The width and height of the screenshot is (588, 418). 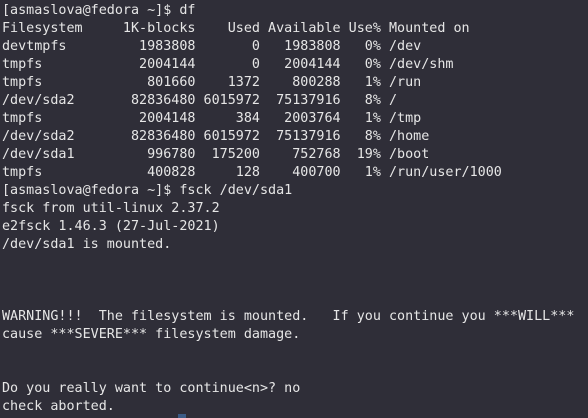 What do you see at coordinates (212, 118) in the screenshot?
I see `terminal-line-df-row: tmpfs 2004148 384 2003764 1% /tmp` at bounding box center [212, 118].